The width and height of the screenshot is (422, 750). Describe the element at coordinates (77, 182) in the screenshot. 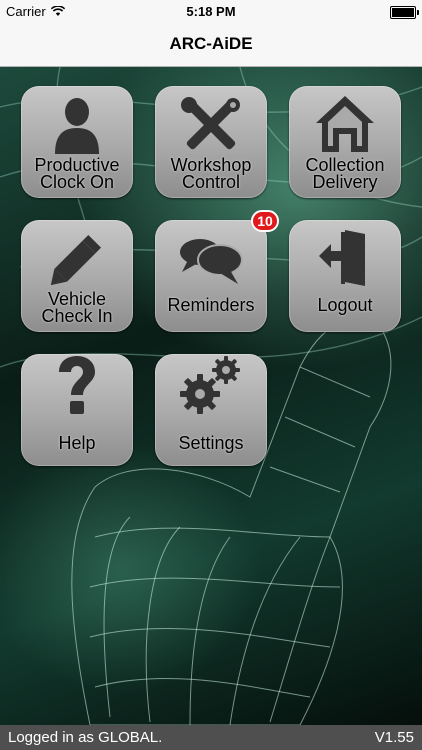

I see `tile-label: Clock On` at that location.